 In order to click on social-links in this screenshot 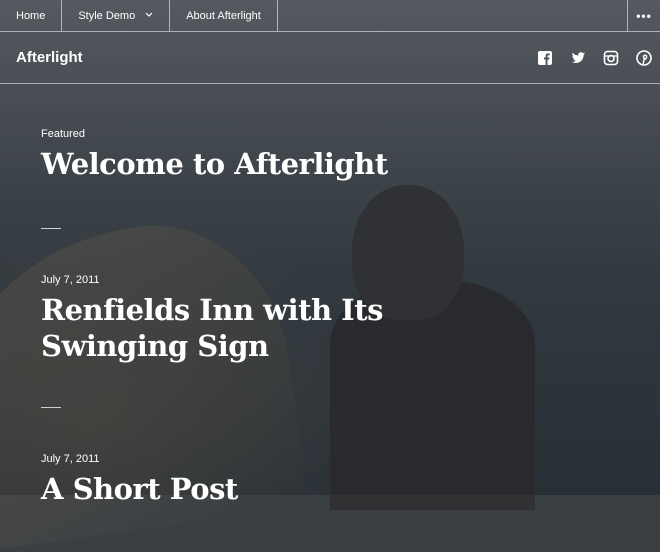, I will do `click(594, 57)`.